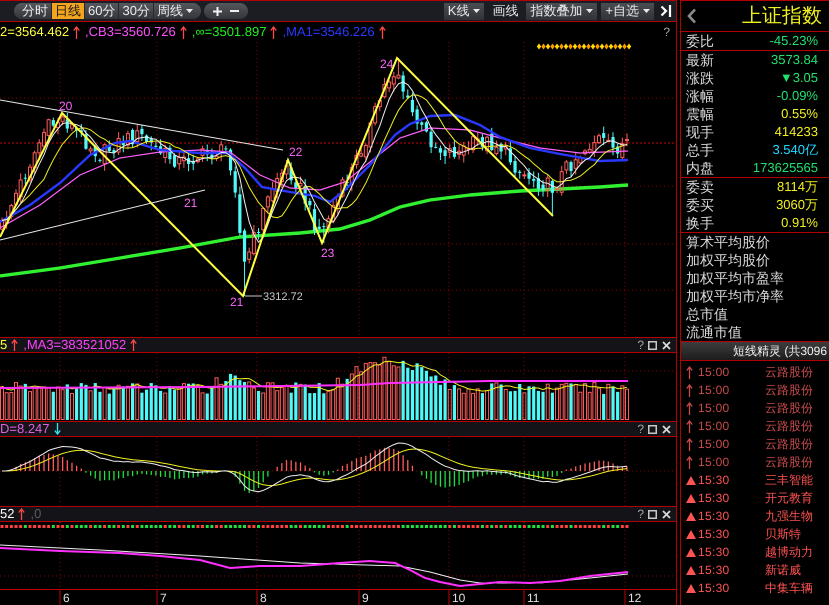 The image size is (829, 605). I want to click on field-label: 现手, so click(700, 132).